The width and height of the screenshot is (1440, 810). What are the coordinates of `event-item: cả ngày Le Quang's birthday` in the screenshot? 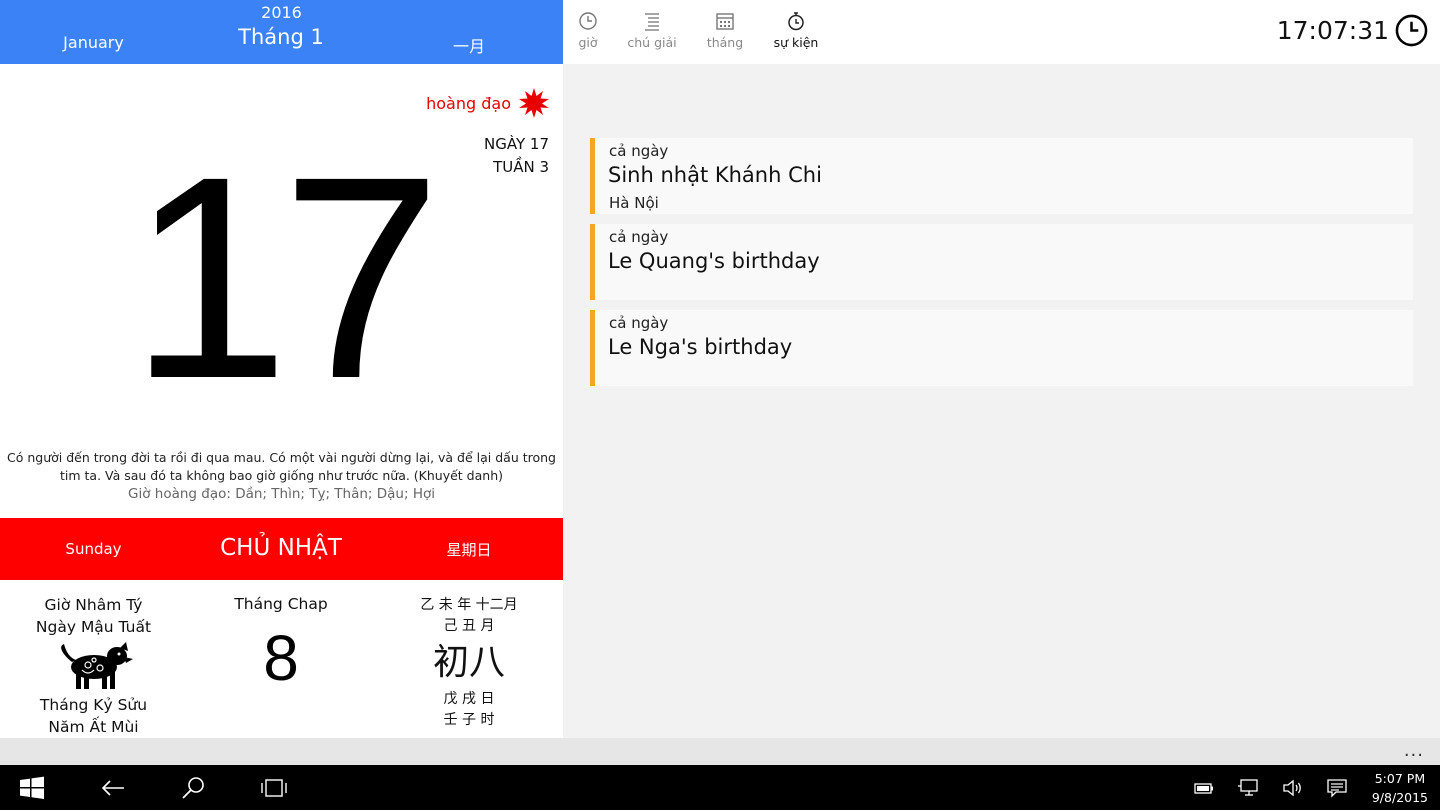 It's located at (1001, 262).